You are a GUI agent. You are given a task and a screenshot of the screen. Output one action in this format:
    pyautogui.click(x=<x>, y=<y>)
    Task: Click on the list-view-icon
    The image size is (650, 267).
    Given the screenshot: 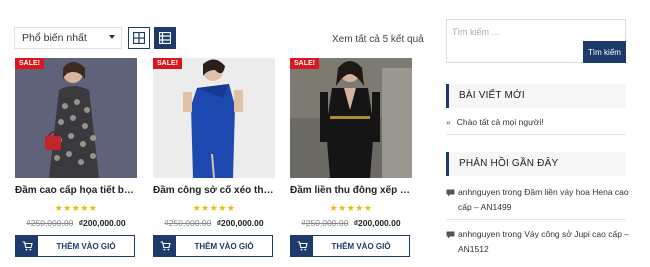 What is the action you would take?
    pyautogui.click(x=165, y=38)
    